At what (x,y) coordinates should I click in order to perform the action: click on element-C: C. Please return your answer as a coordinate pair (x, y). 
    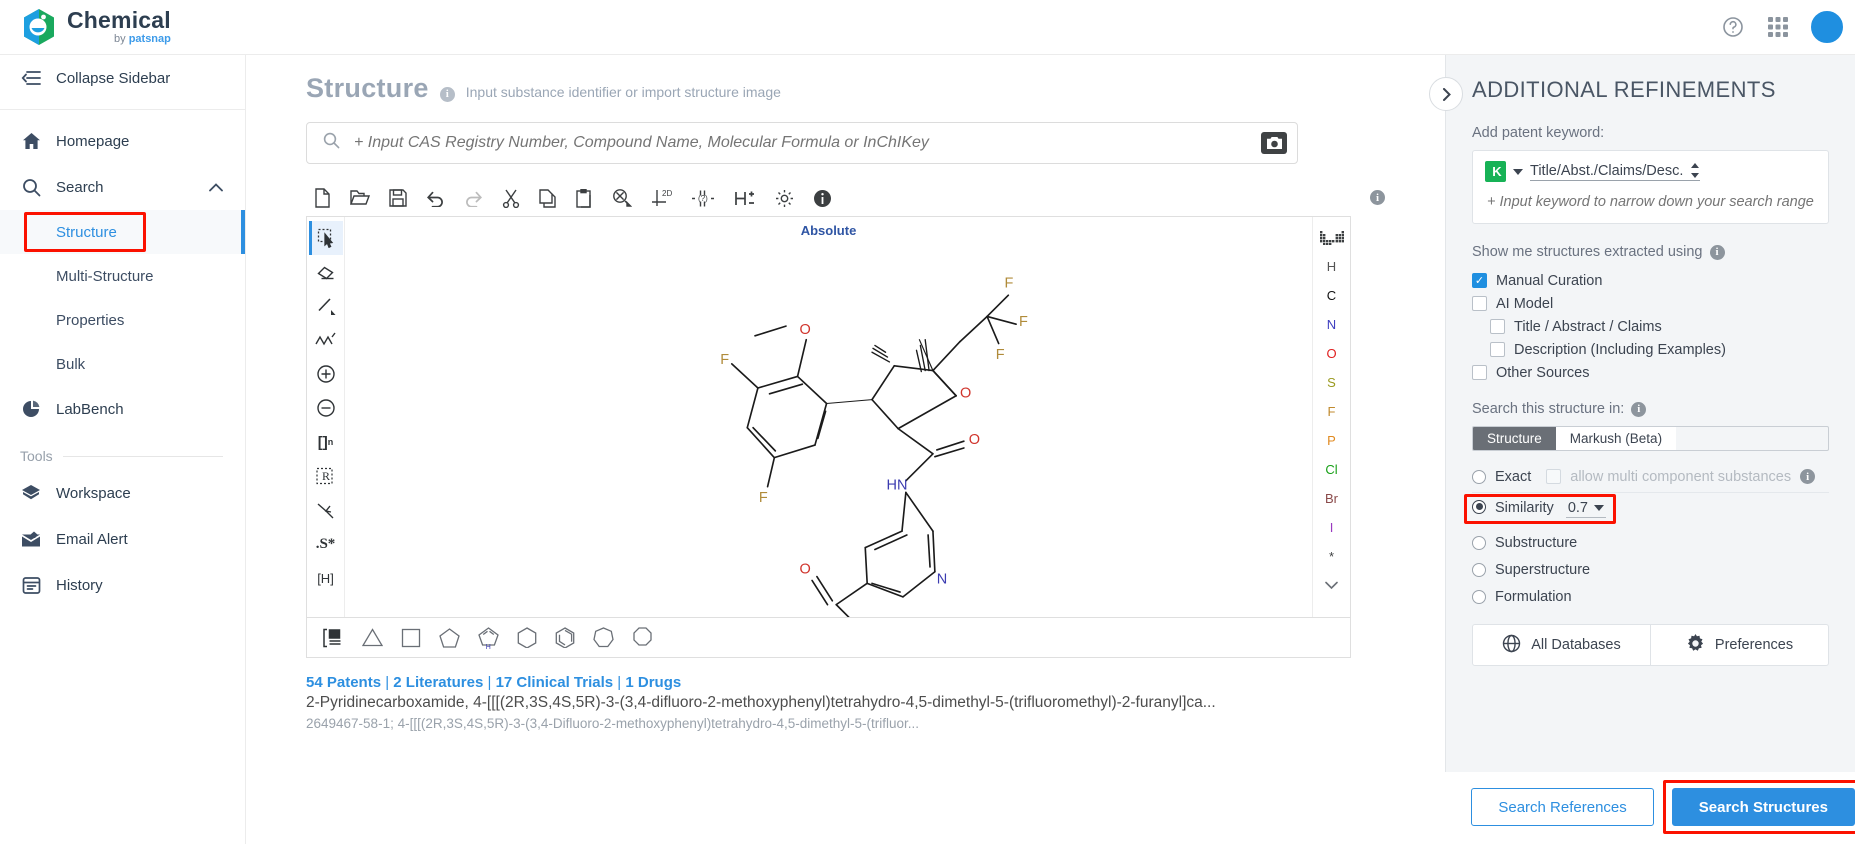
    Looking at the image, I should click on (1331, 295).